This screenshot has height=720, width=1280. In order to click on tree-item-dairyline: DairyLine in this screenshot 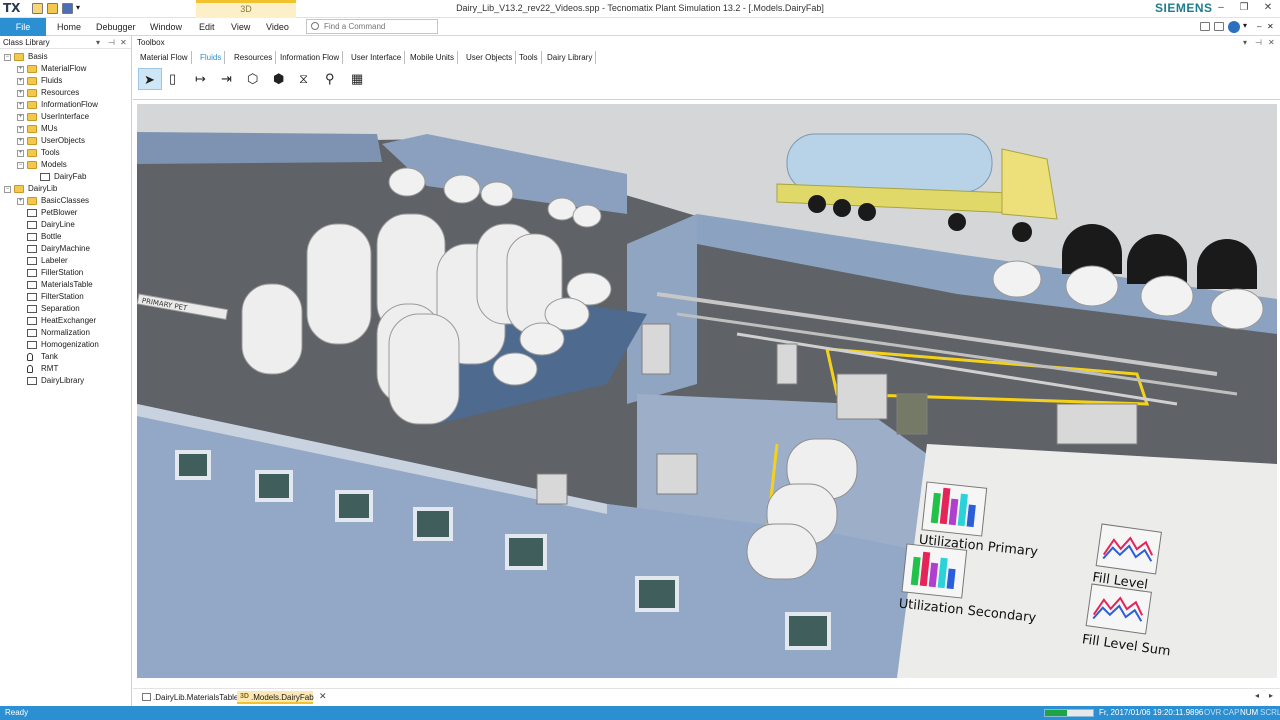, I will do `click(65, 225)`.